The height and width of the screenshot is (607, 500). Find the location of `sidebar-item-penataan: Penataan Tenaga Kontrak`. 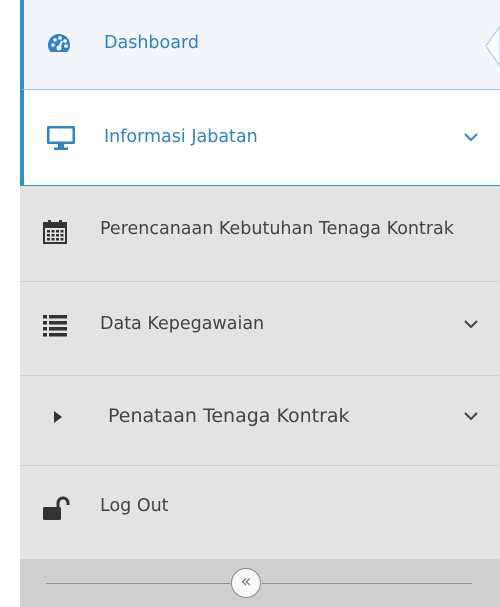

sidebar-item-penataan: Penataan Tenaga Kontrak is located at coordinates (260, 421).